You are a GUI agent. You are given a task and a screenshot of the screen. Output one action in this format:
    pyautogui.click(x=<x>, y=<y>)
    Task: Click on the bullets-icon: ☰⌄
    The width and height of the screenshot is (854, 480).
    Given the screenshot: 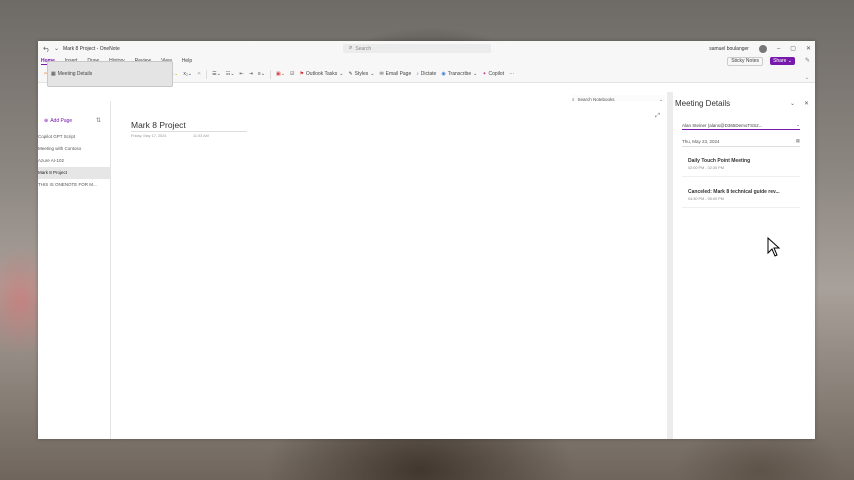 What is the action you would take?
    pyautogui.click(x=216, y=74)
    